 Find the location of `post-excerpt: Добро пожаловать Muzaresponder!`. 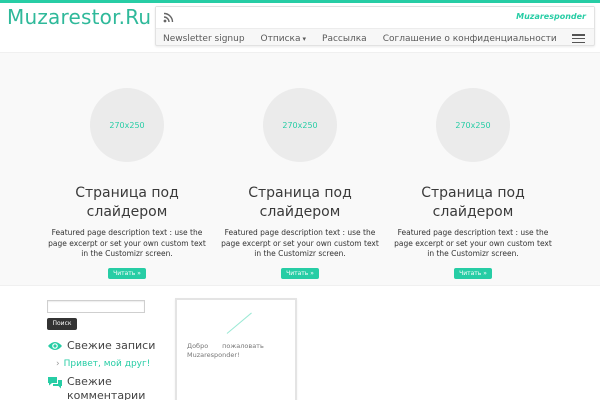

post-excerpt: Добро пожаловать Muzaresponder! is located at coordinates (232, 351).